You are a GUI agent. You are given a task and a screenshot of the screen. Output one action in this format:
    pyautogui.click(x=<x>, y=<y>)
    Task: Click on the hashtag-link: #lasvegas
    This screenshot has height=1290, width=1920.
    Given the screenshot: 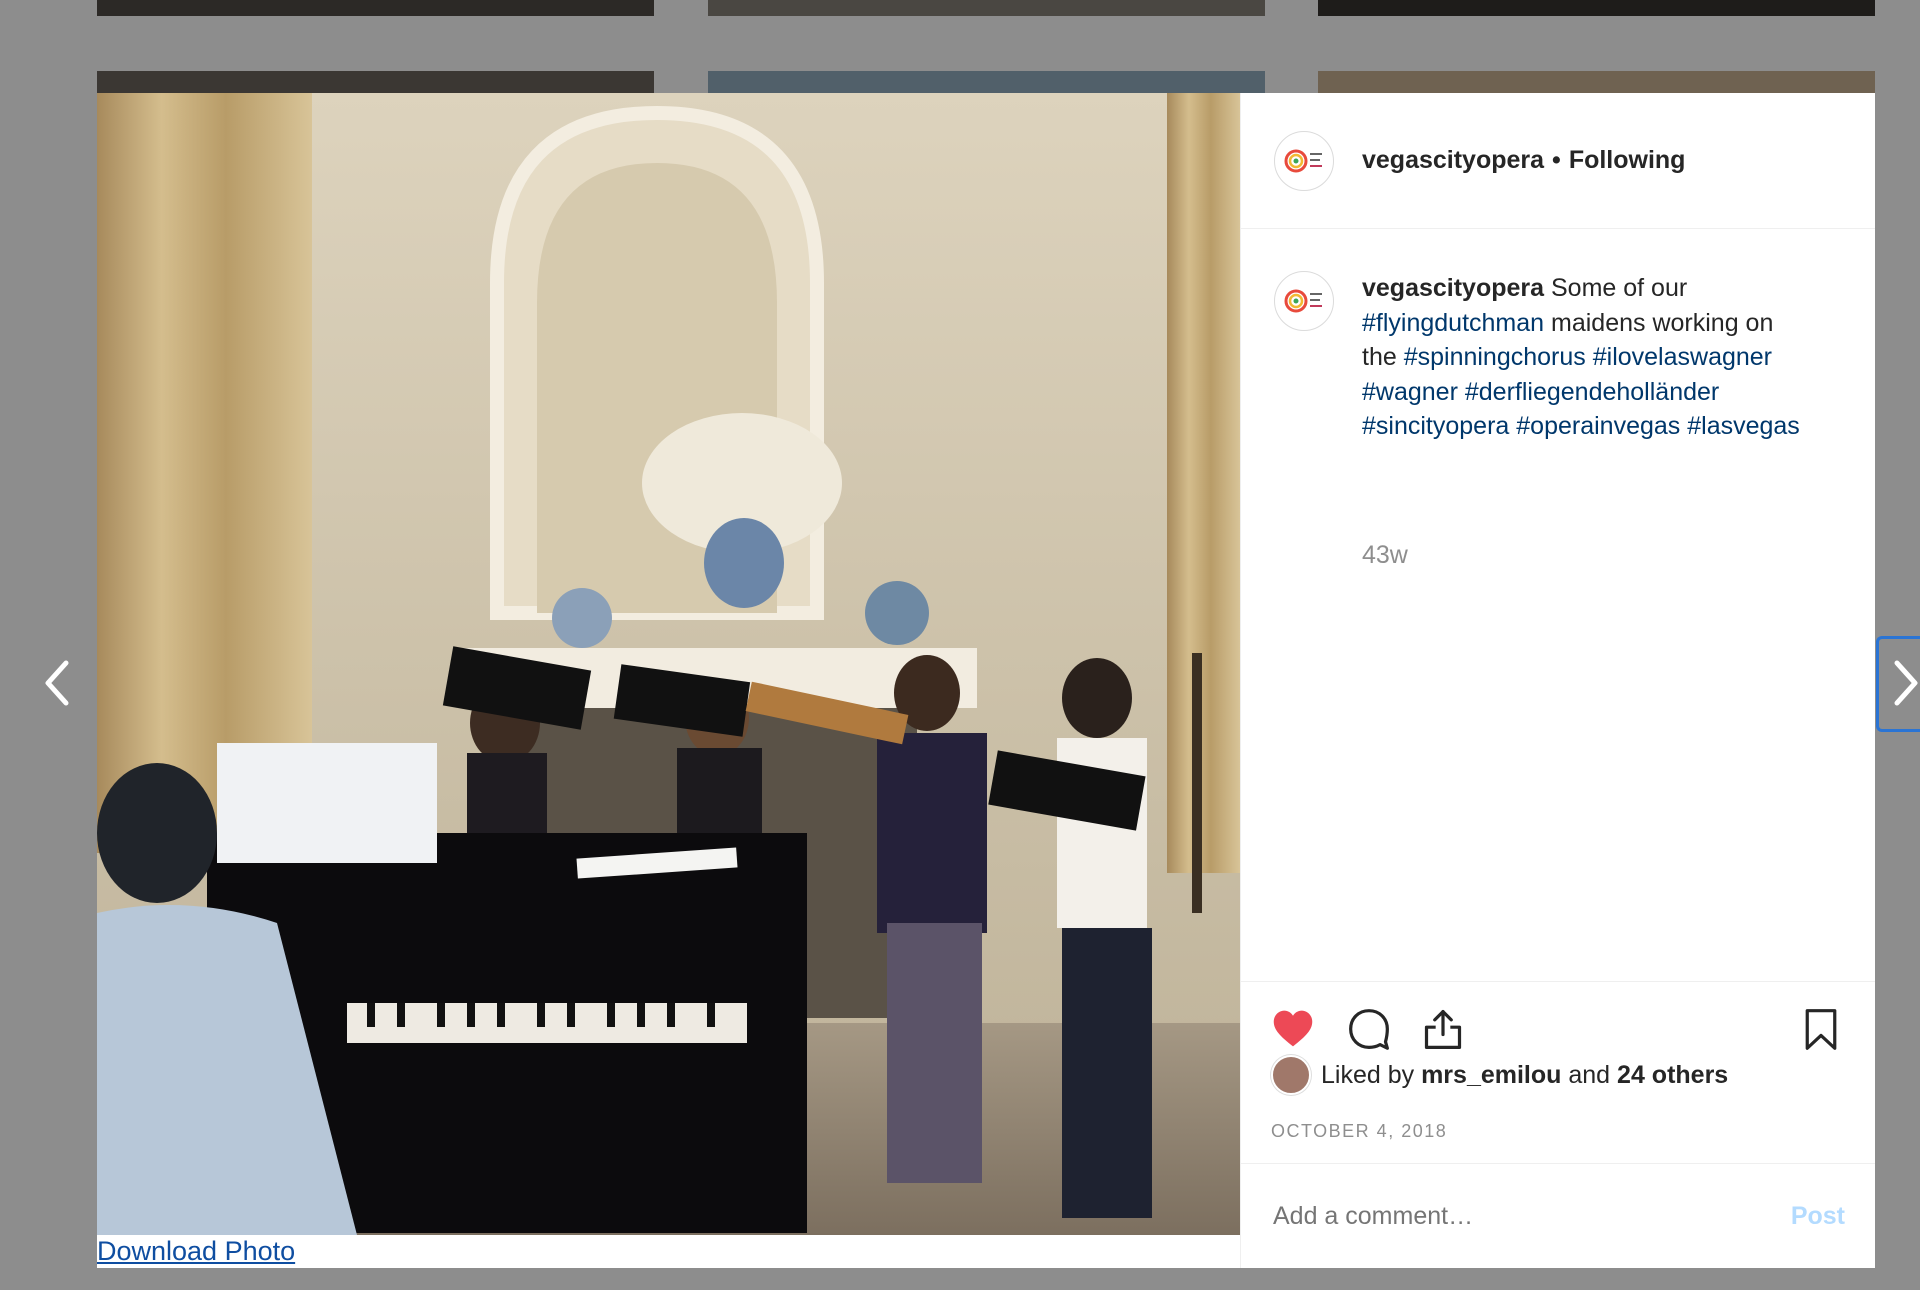 What is the action you would take?
    pyautogui.click(x=1743, y=426)
    